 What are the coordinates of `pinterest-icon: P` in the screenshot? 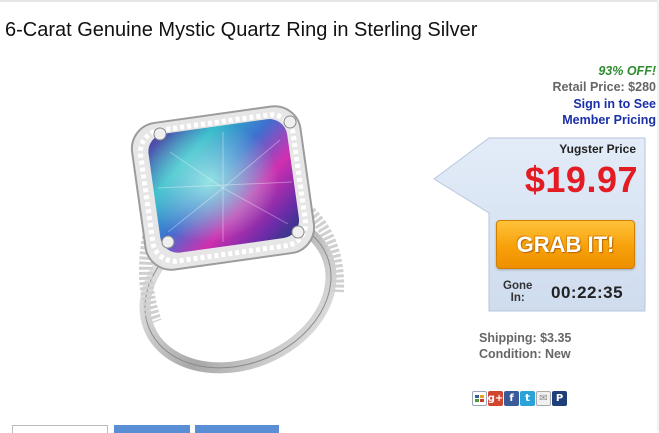 It's located at (559, 398).